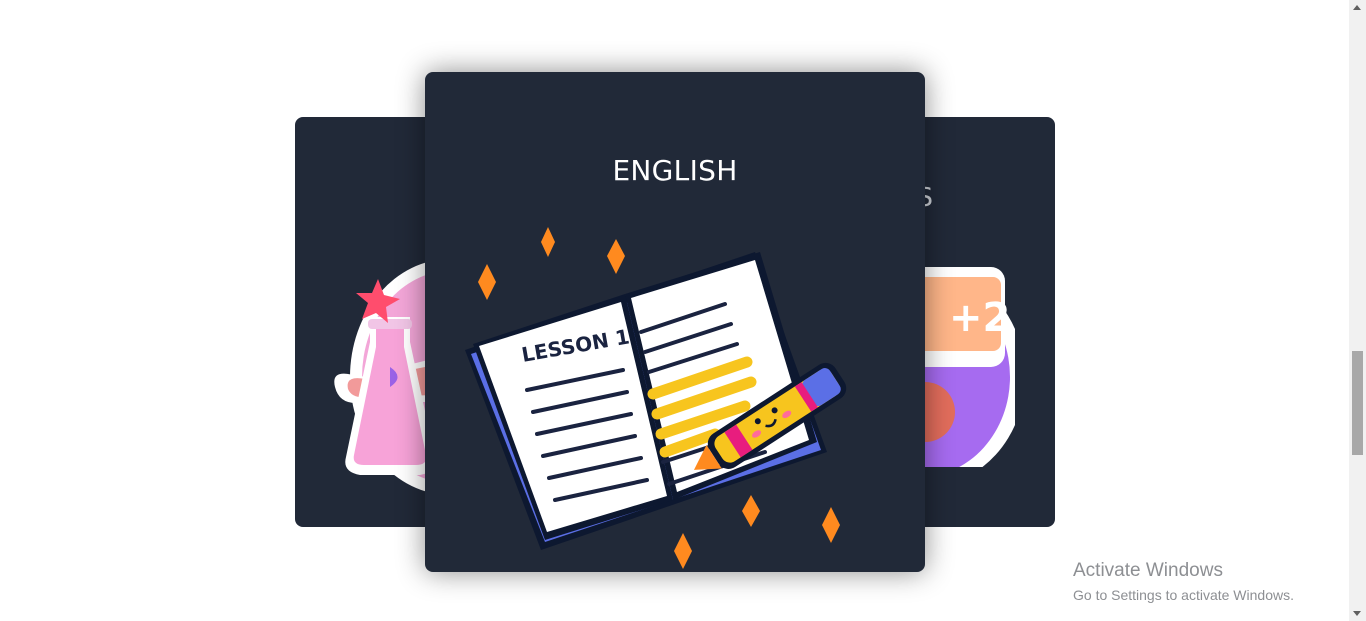 This screenshot has width=1366, height=621. Describe the element at coordinates (979, 318) in the screenshot. I see `board-text: +2` at that location.